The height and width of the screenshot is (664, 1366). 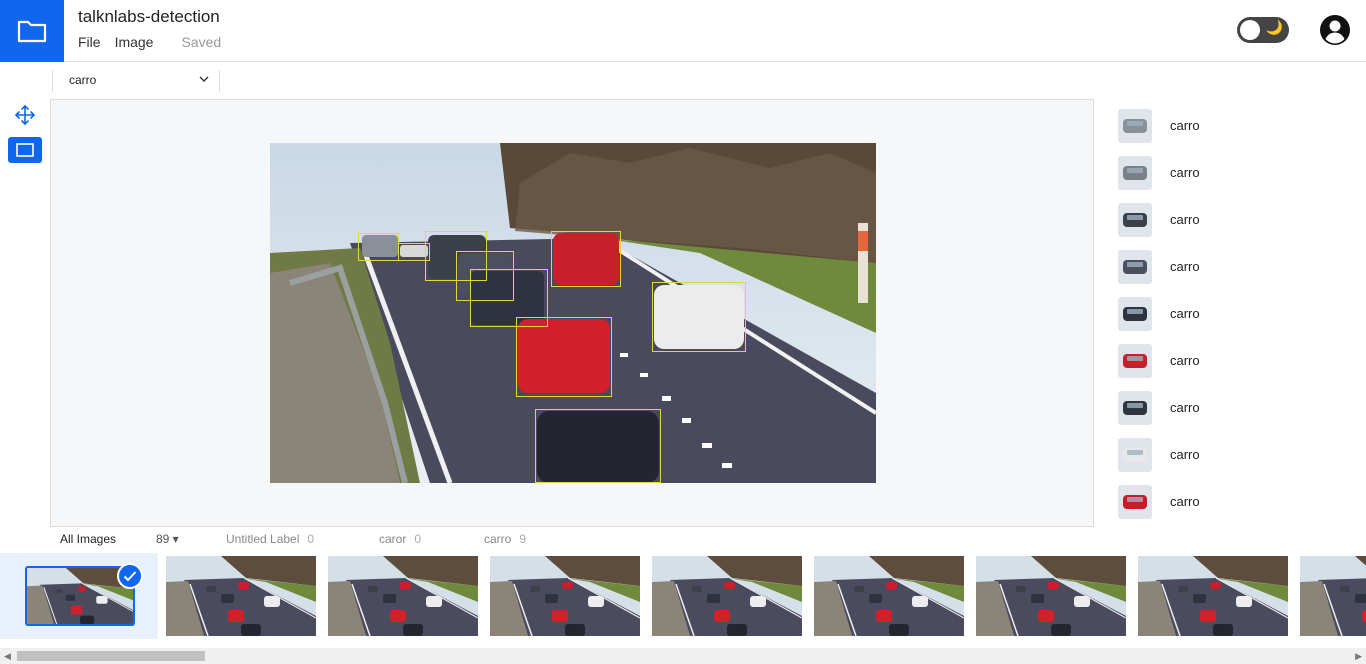 I want to click on folder-icon, so click(x=32, y=31).